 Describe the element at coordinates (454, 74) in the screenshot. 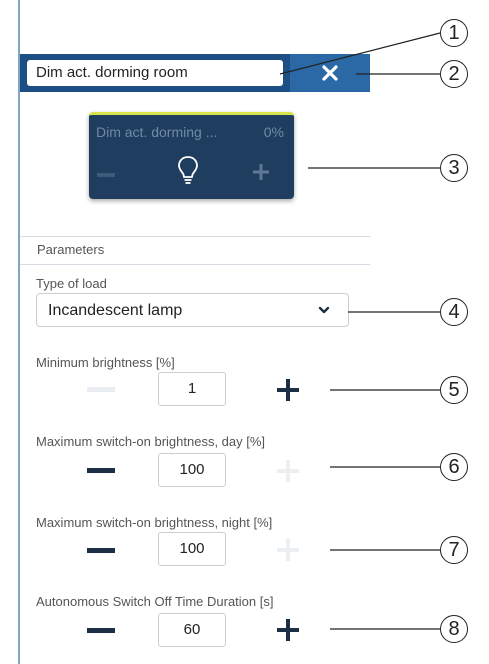

I see `callout-2: 2` at that location.